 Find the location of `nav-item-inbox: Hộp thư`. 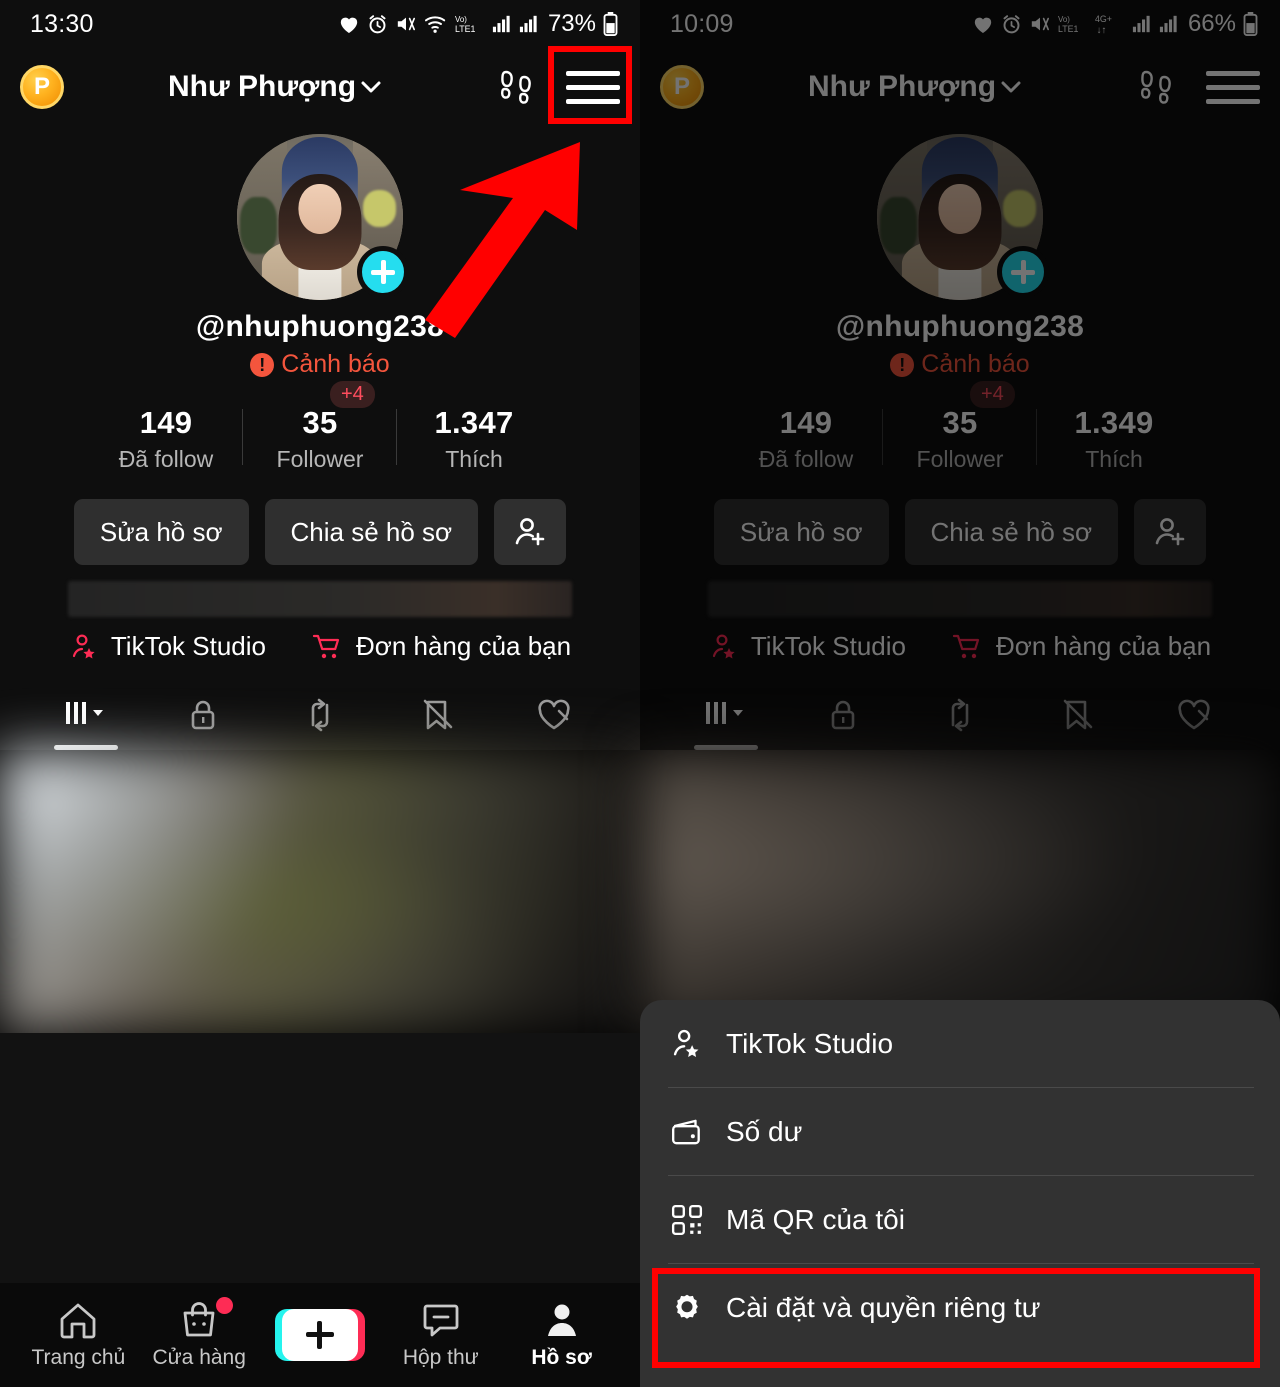

nav-item-inbox: Hộp thư is located at coordinates (441, 1335).